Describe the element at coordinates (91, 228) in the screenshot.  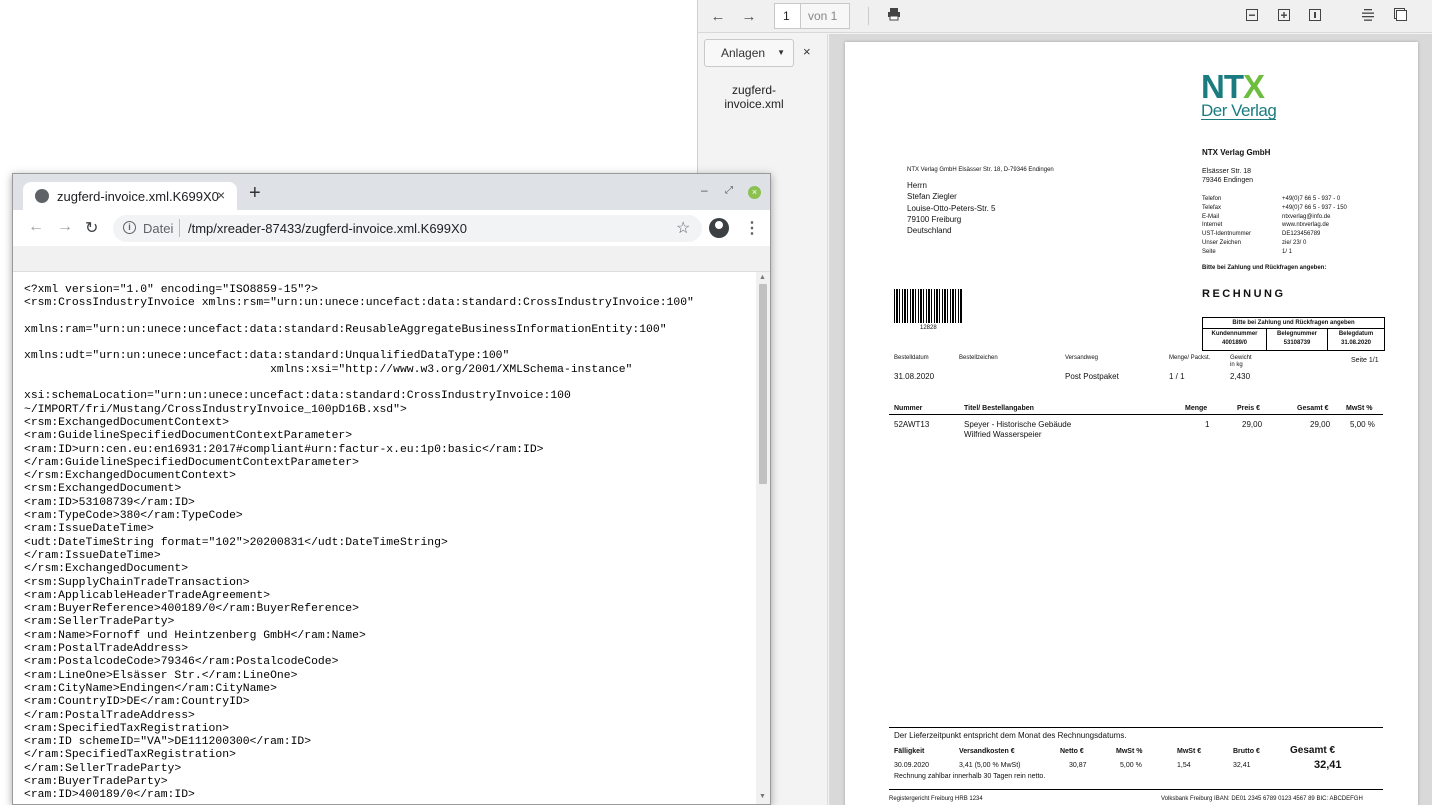
I see `reload-icon: ↻` at that location.